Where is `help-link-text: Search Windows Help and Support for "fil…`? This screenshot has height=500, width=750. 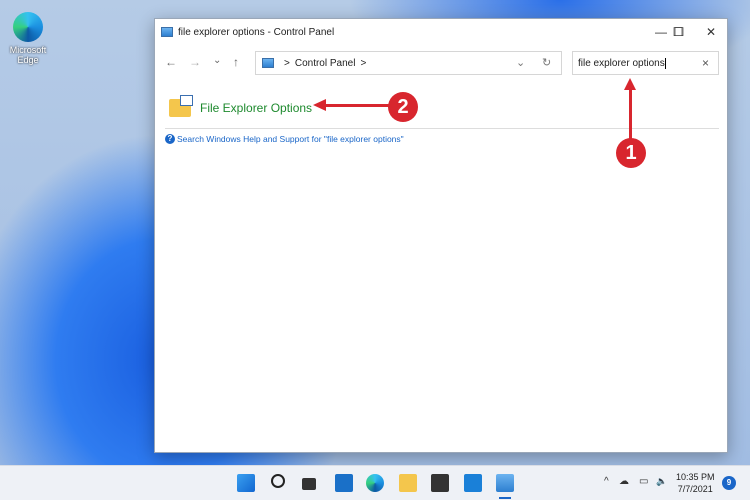
help-link-text: Search Windows Help and Support for "fil… is located at coordinates (290, 139).